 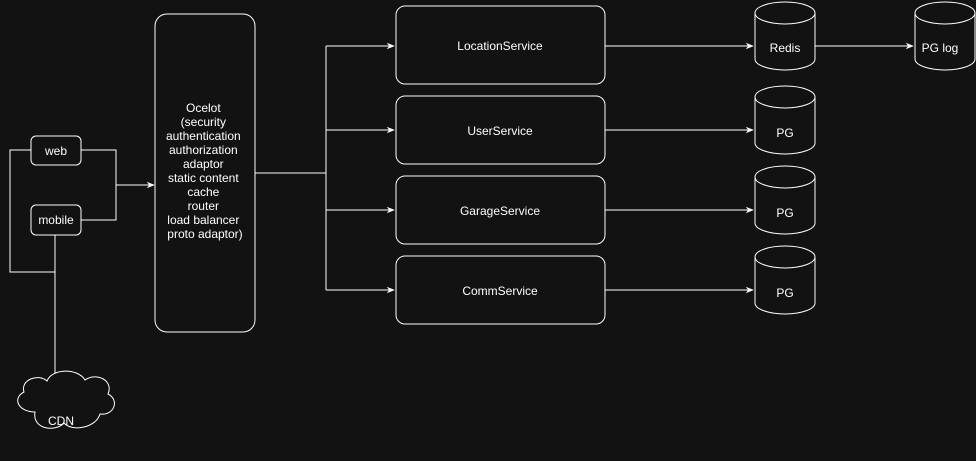 I want to click on gateway-line: static content, so click(x=203, y=178).